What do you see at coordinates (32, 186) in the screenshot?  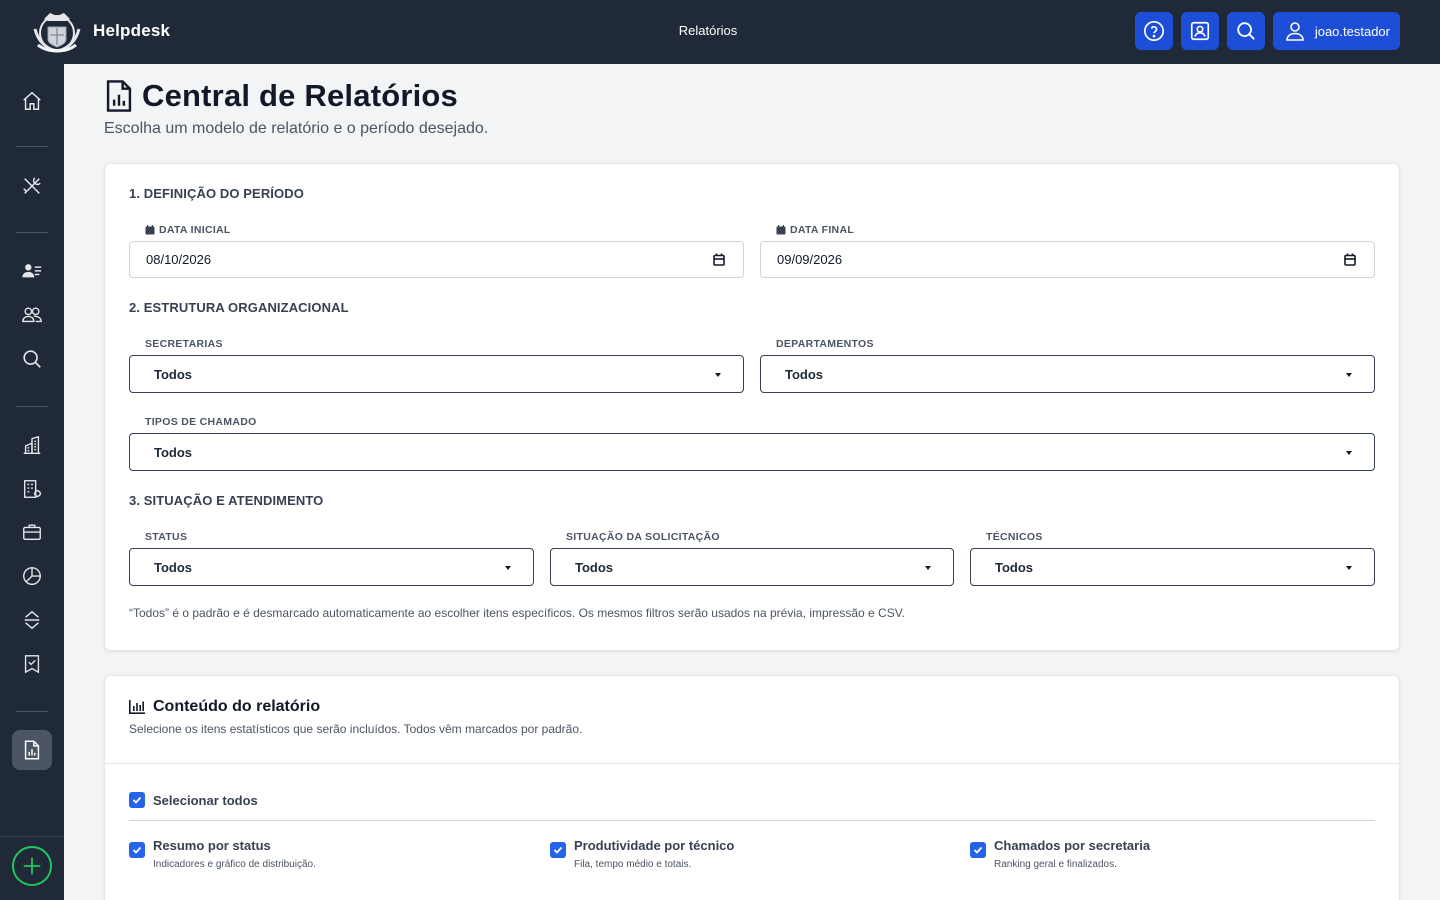 I see `sidebar-item-tools` at bounding box center [32, 186].